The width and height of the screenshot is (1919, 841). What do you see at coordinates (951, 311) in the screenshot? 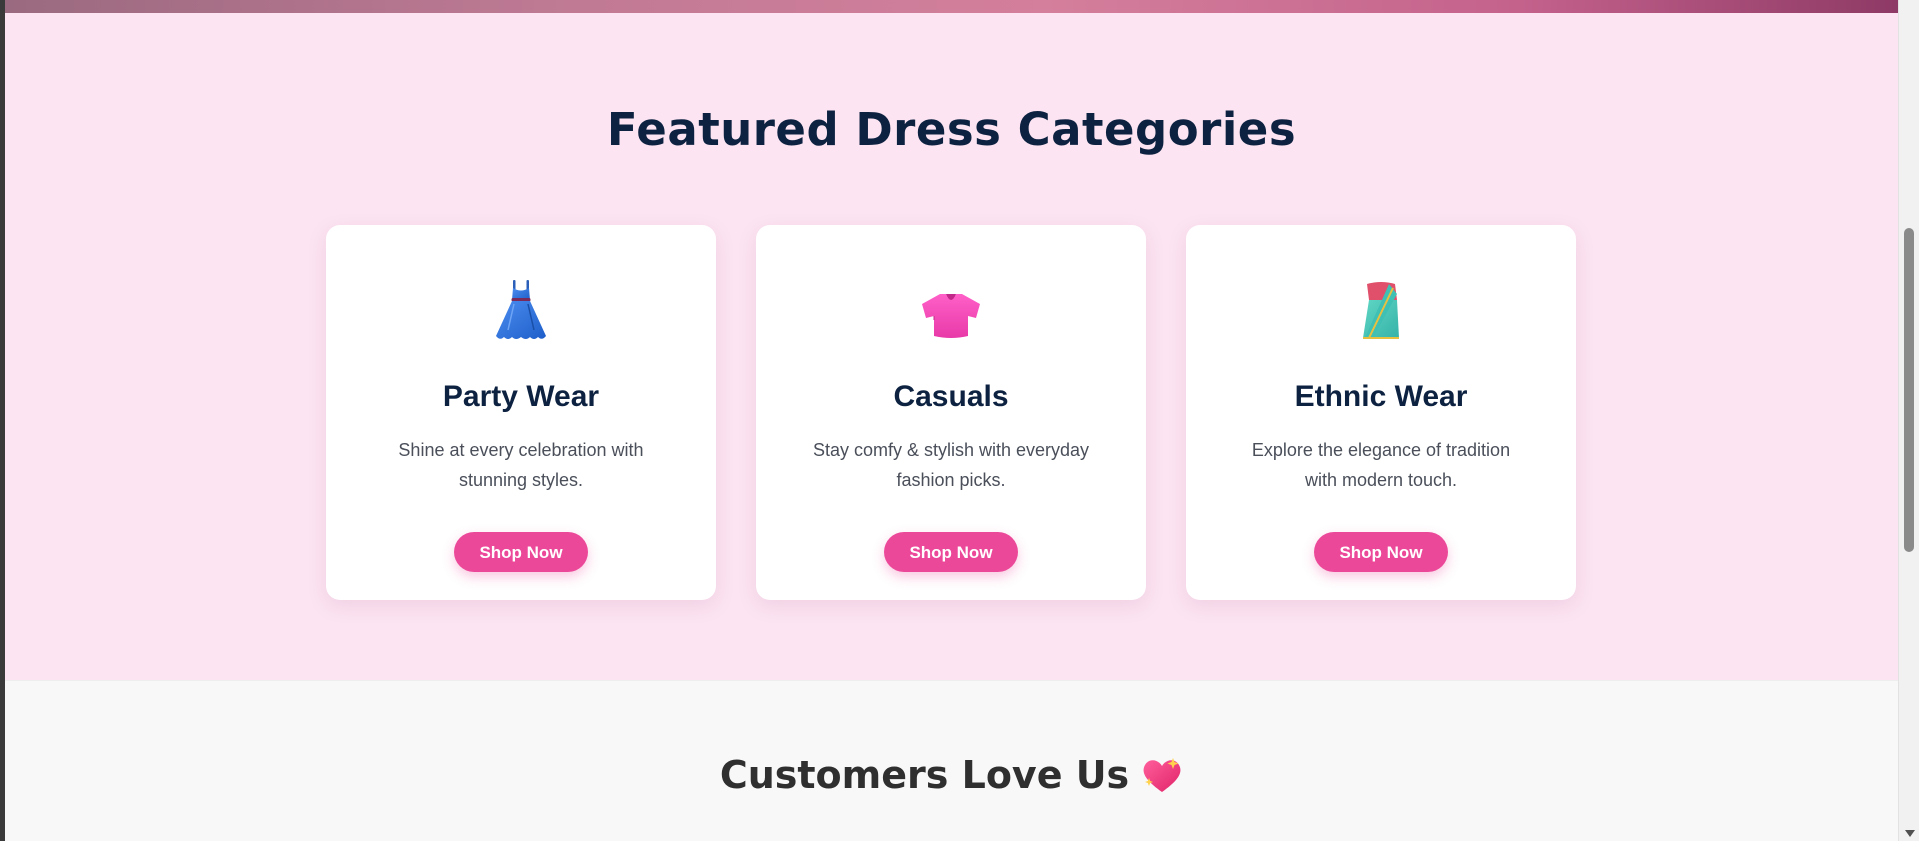
I see `tshirt-icon` at bounding box center [951, 311].